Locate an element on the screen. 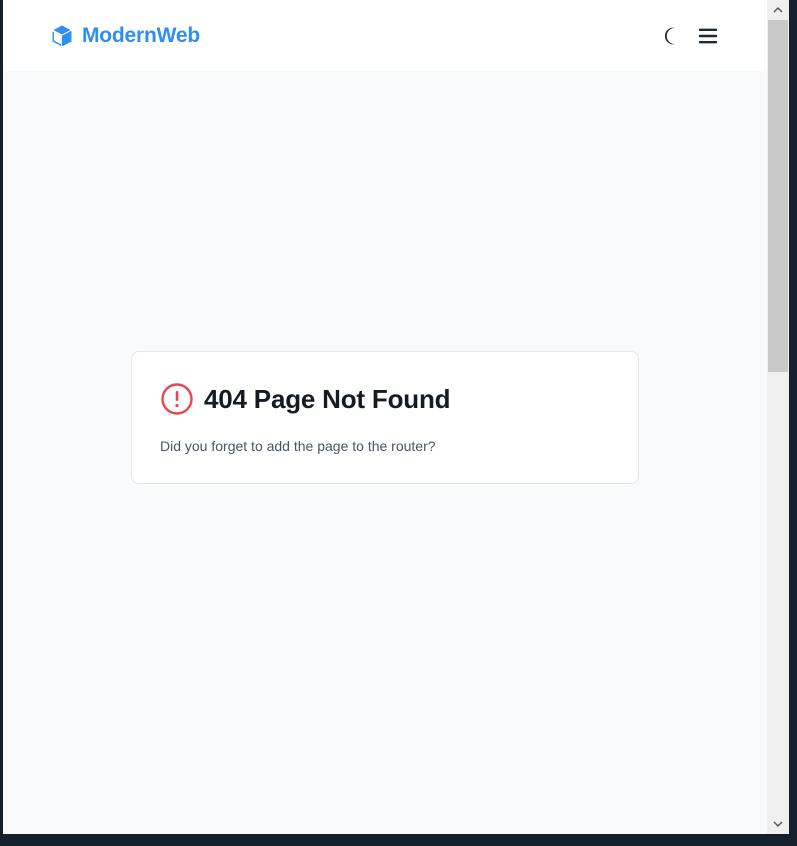 The height and width of the screenshot is (846, 797). hamburger-menu-icon is located at coordinates (708, 35).